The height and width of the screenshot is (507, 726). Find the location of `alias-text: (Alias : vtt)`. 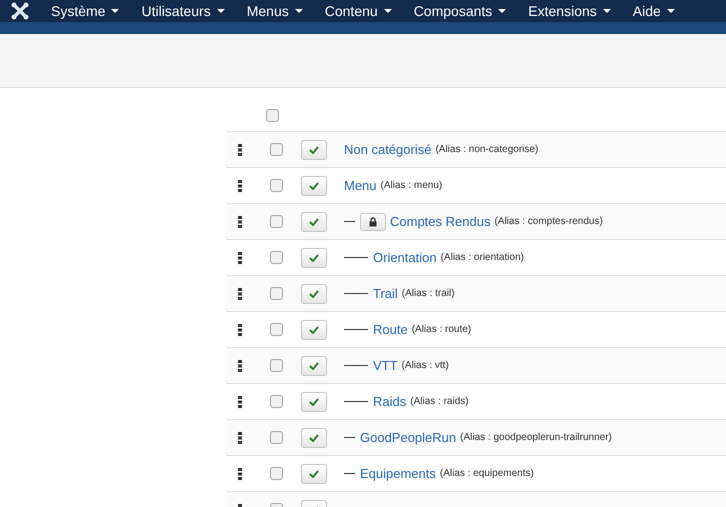

alias-text: (Alias : vtt) is located at coordinates (425, 366).